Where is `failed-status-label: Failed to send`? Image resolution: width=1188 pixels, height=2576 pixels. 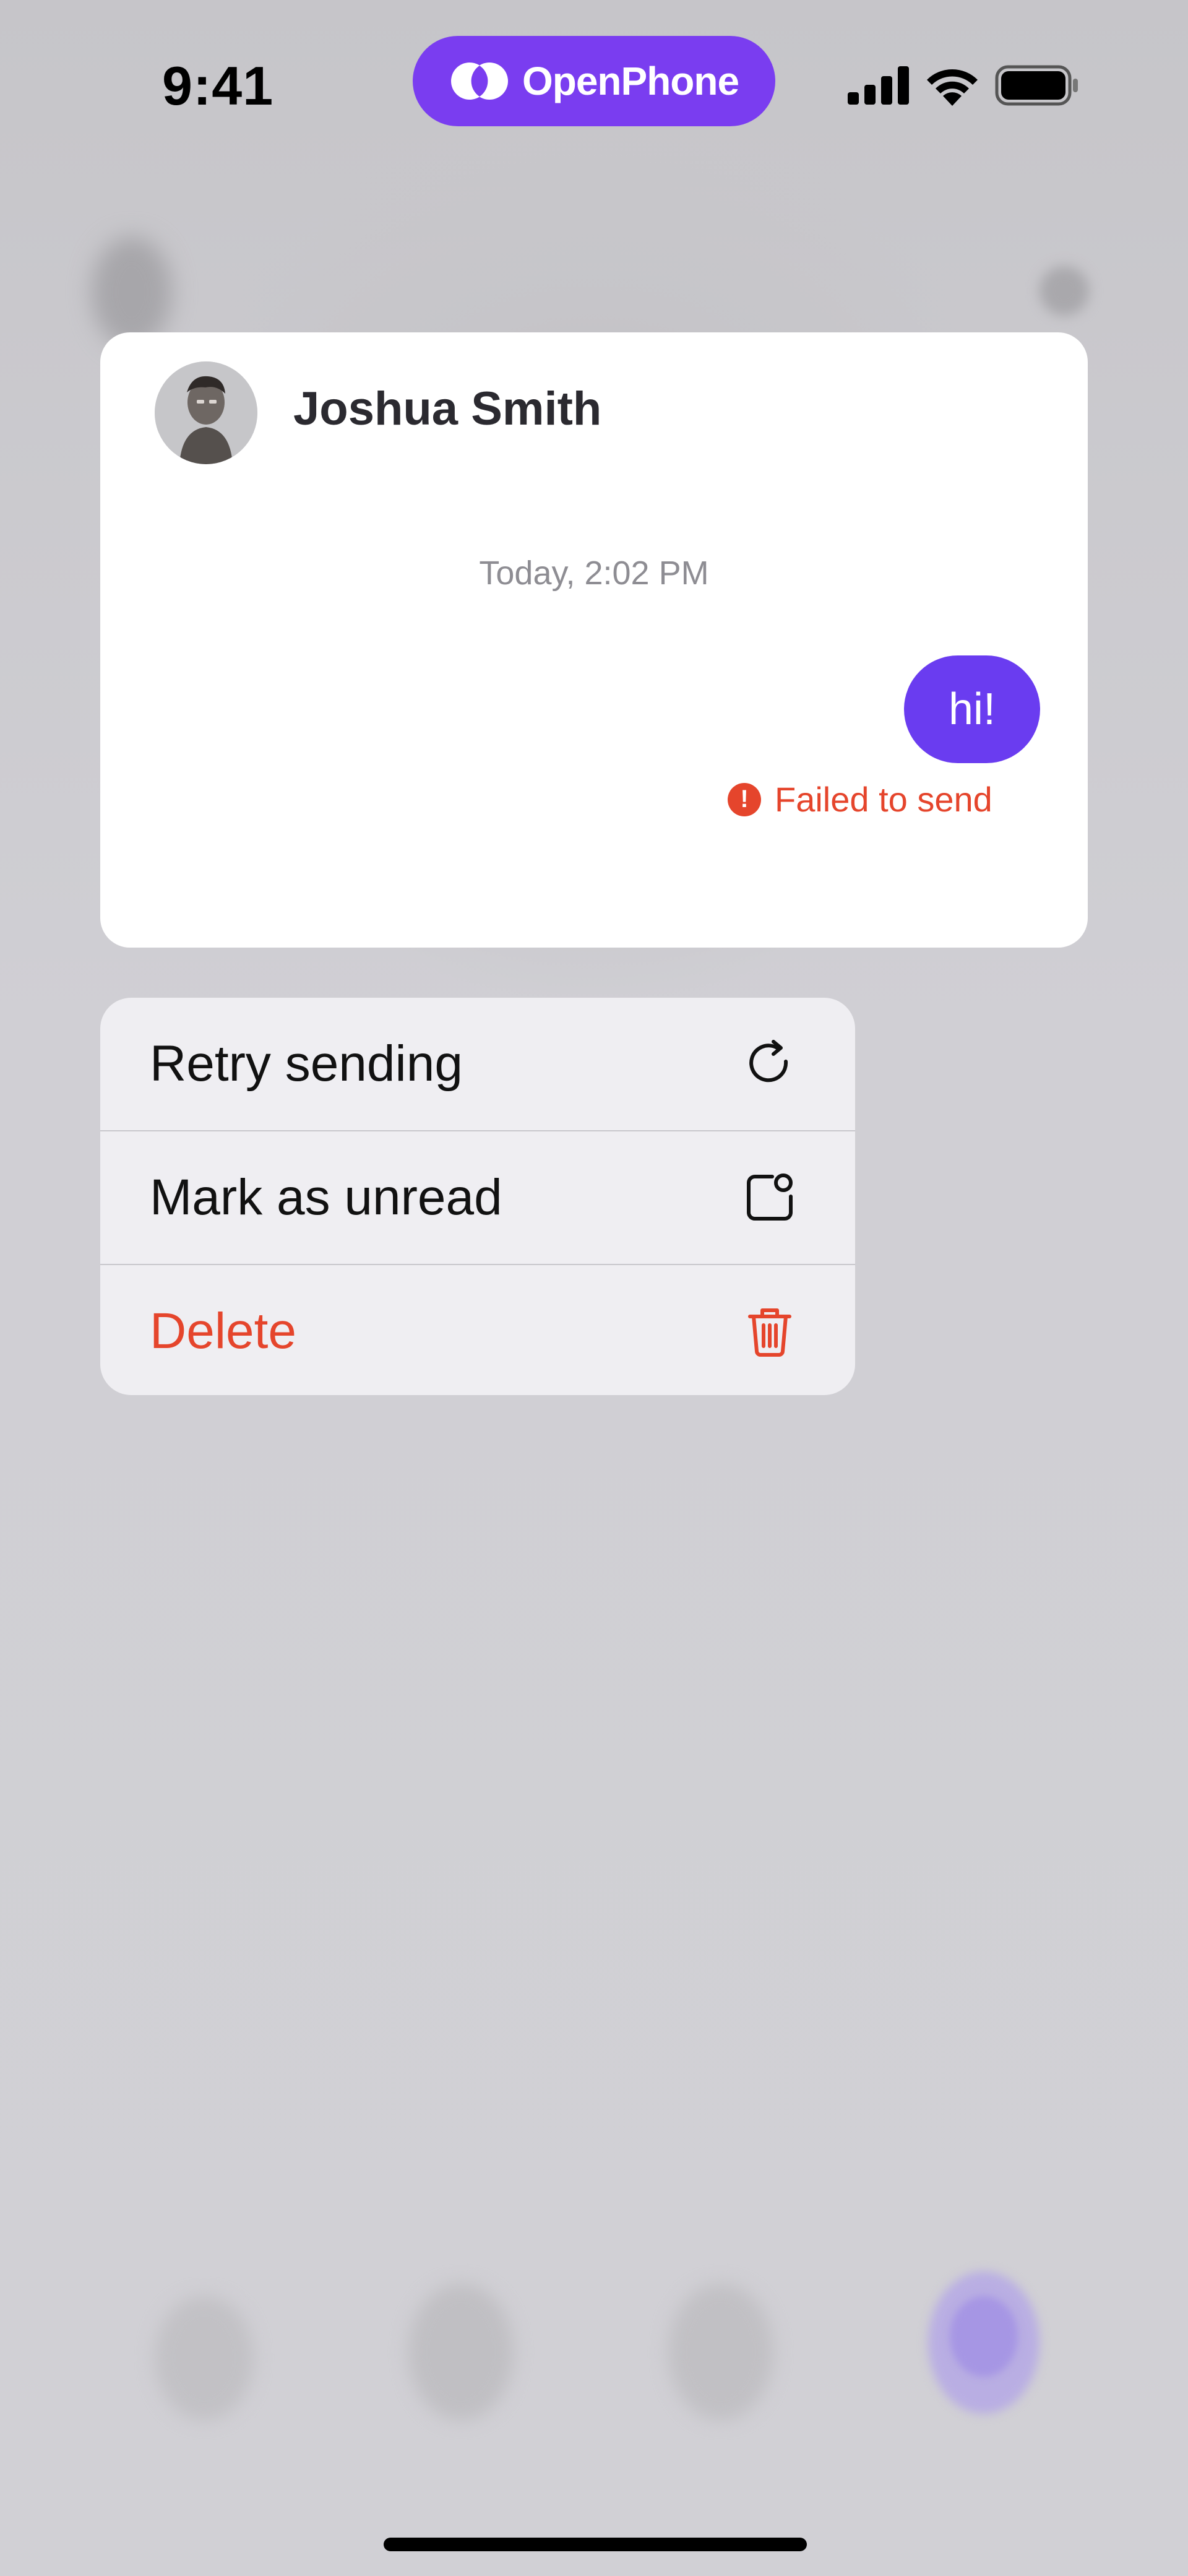
failed-status-label: Failed to send is located at coordinates (883, 799).